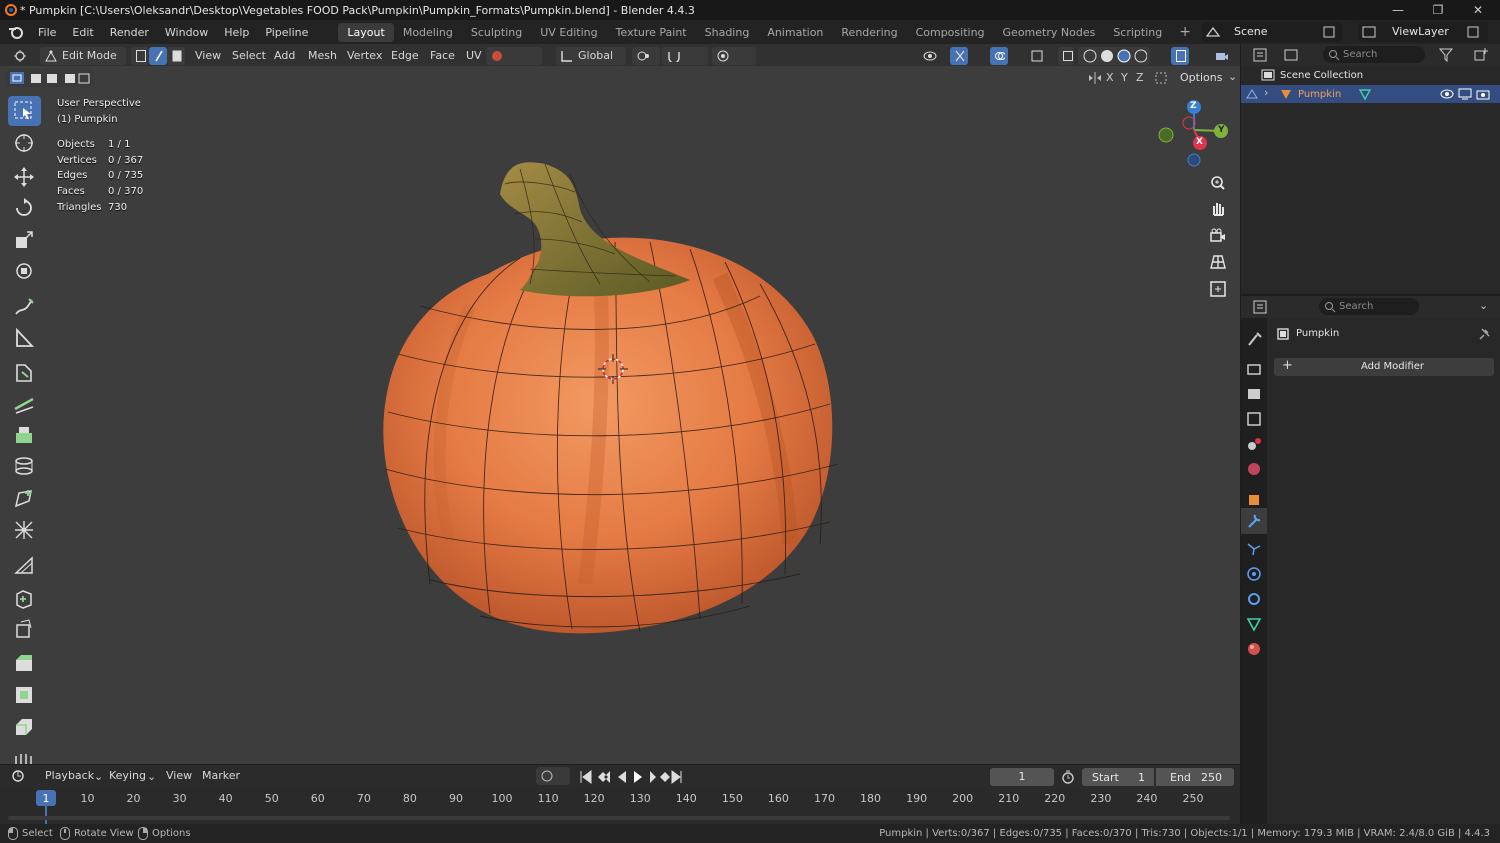  What do you see at coordinates (284, 56) in the screenshot?
I see `menu-add: Add` at bounding box center [284, 56].